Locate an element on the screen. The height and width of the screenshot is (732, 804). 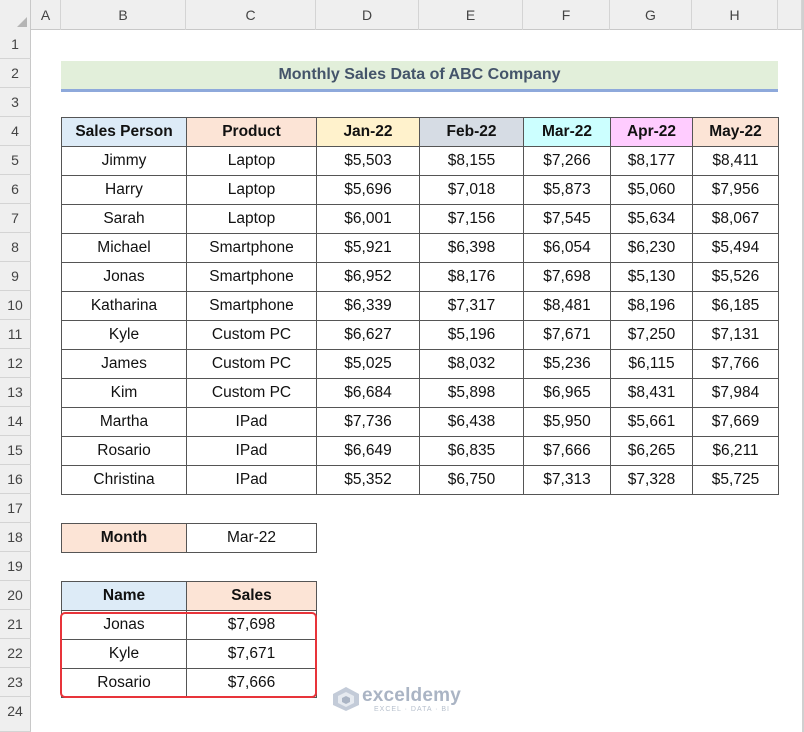
table-cell: $8,176 is located at coordinates (471, 277).